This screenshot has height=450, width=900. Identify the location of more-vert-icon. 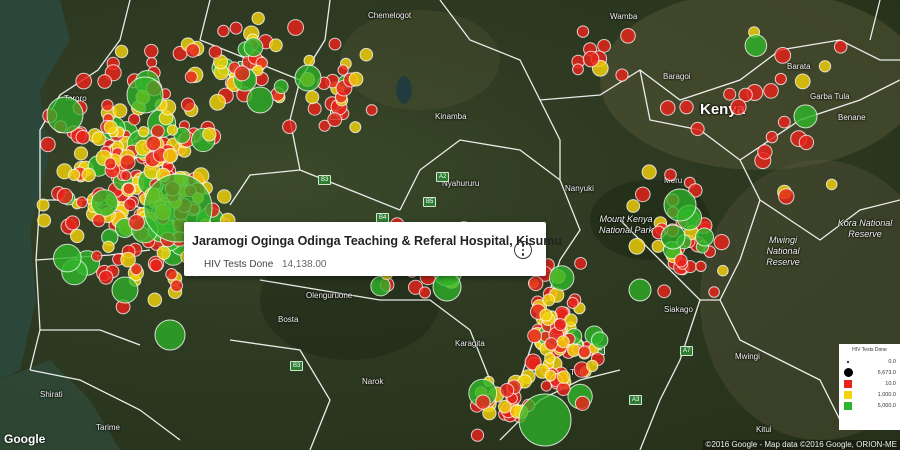
(523, 250).